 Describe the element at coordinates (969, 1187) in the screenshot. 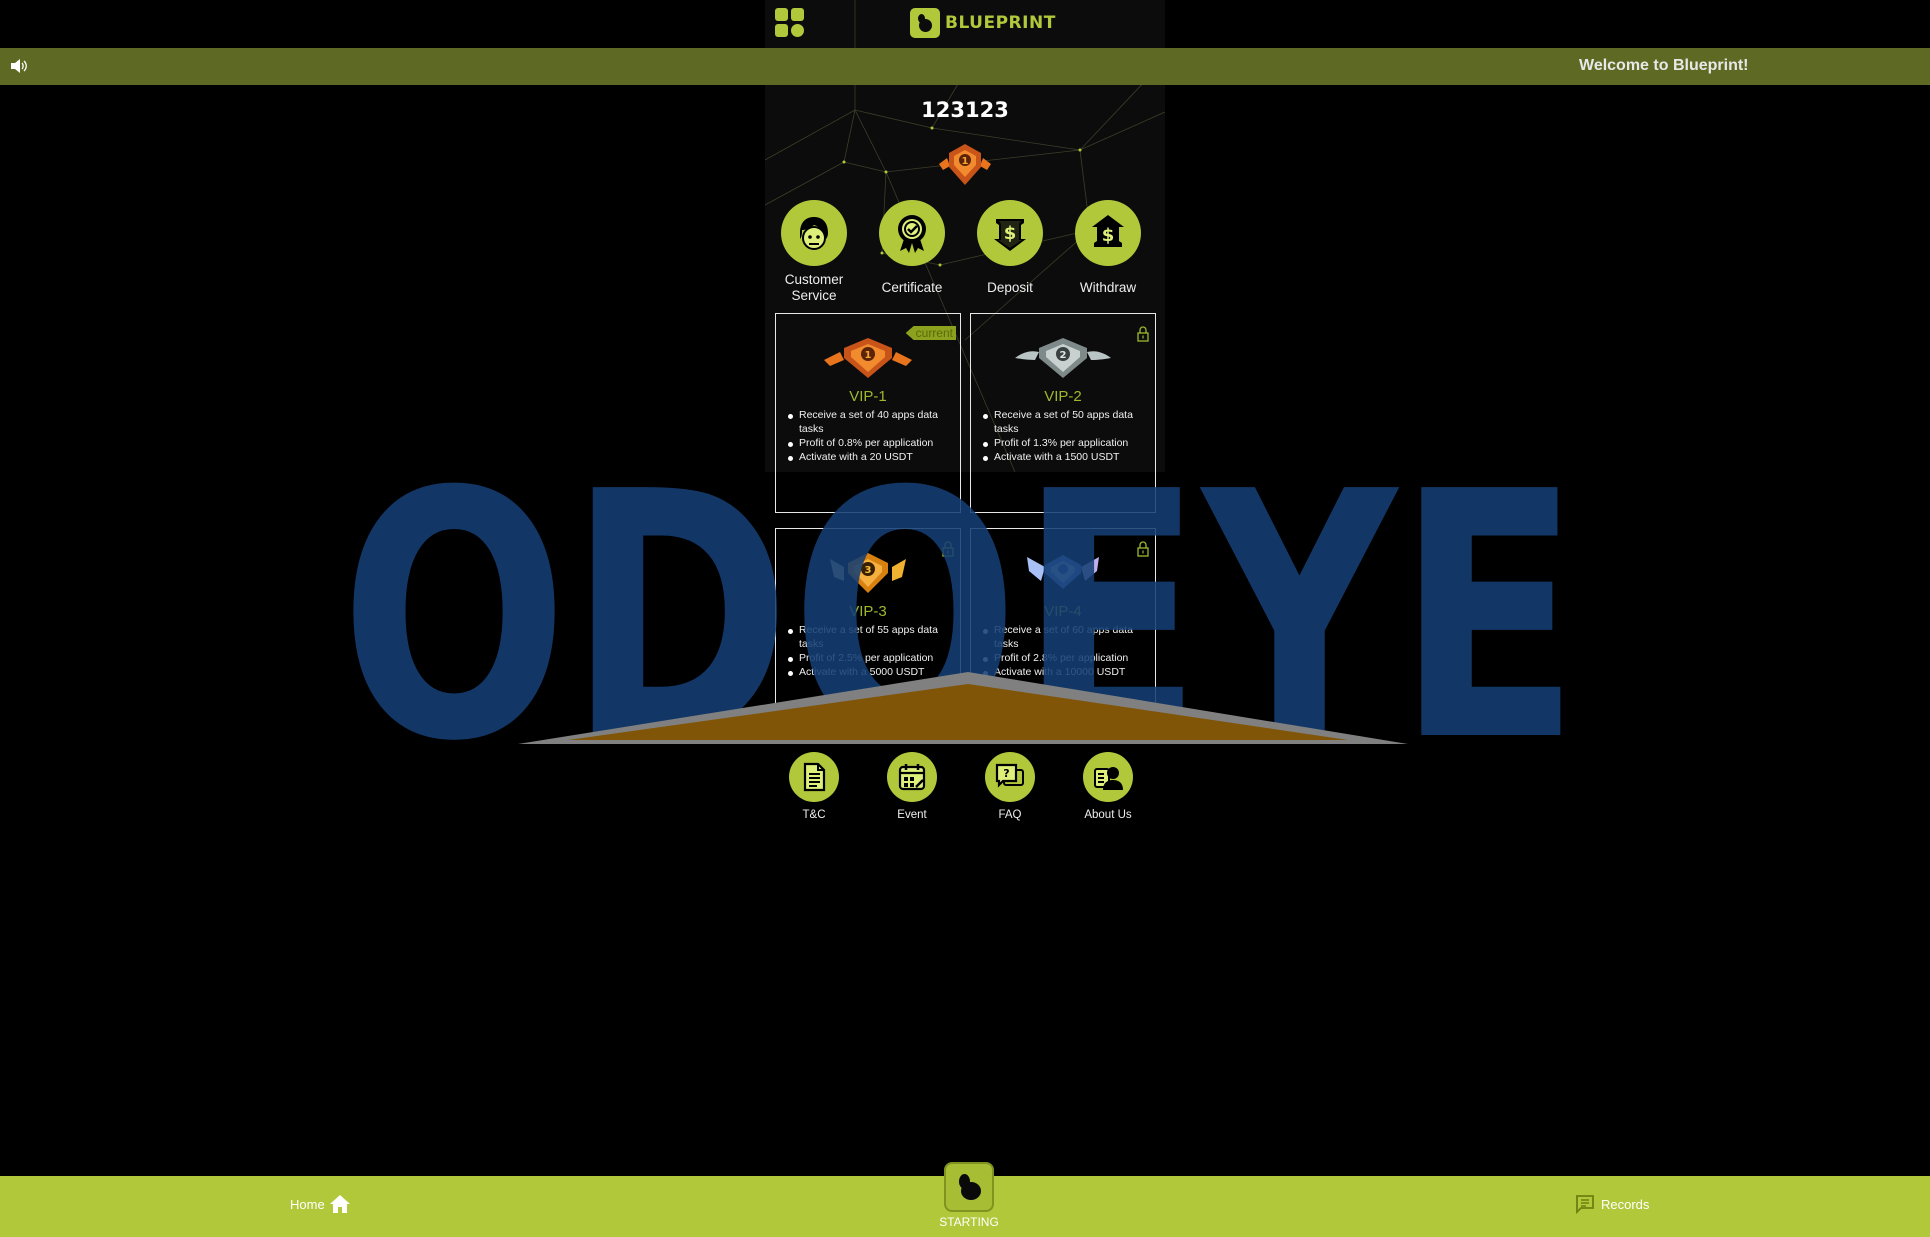

I see `starting-logo-icon` at that location.